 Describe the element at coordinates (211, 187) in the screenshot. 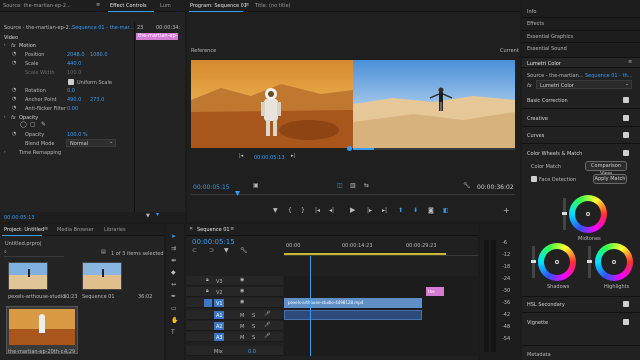

I see `program-current-timecode: 00:00:05:15` at that location.